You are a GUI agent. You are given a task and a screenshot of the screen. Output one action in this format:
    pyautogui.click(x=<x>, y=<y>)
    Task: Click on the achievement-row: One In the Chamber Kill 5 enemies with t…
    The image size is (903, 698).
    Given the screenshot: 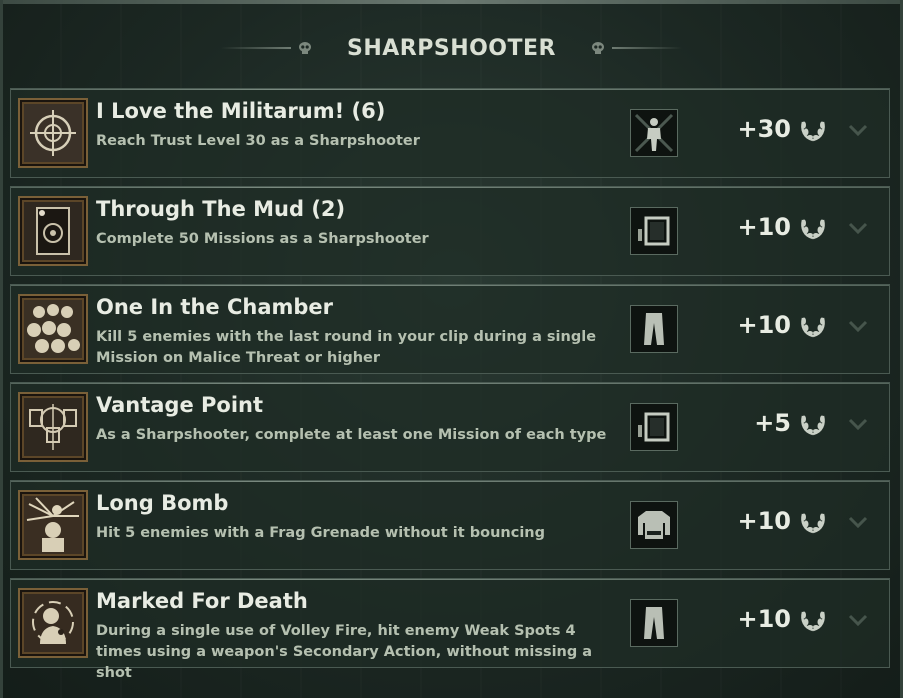 What is the action you would take?
    pyautogui.click(x=450, y=329)
    